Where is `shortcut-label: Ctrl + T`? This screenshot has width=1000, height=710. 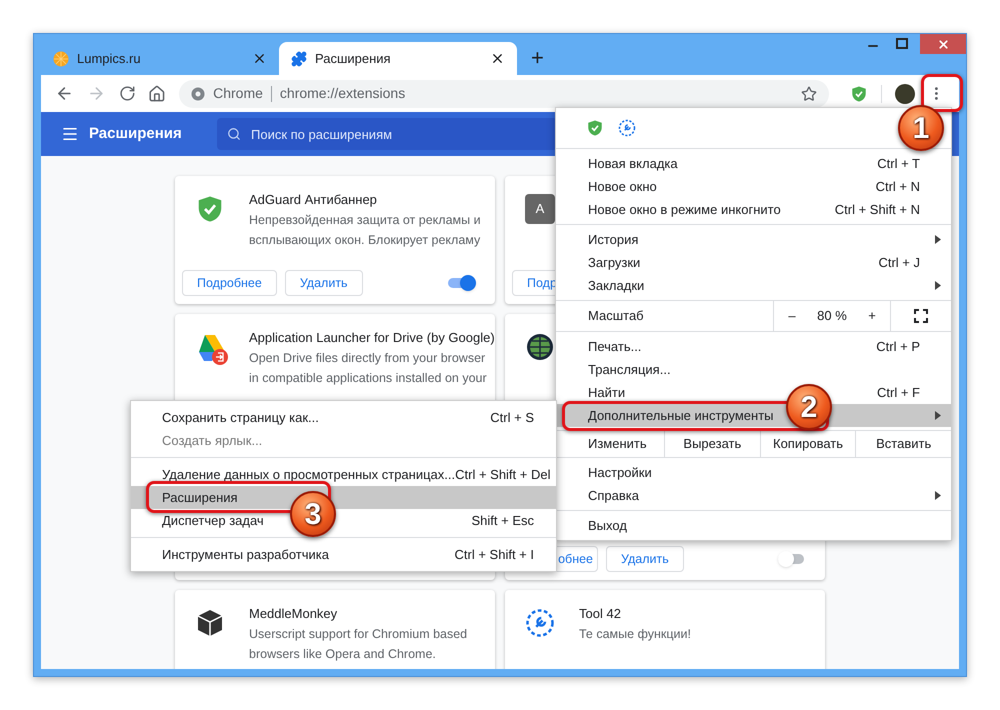 shortcut-label: Ctrl + T is located at coordinates (898, 163).